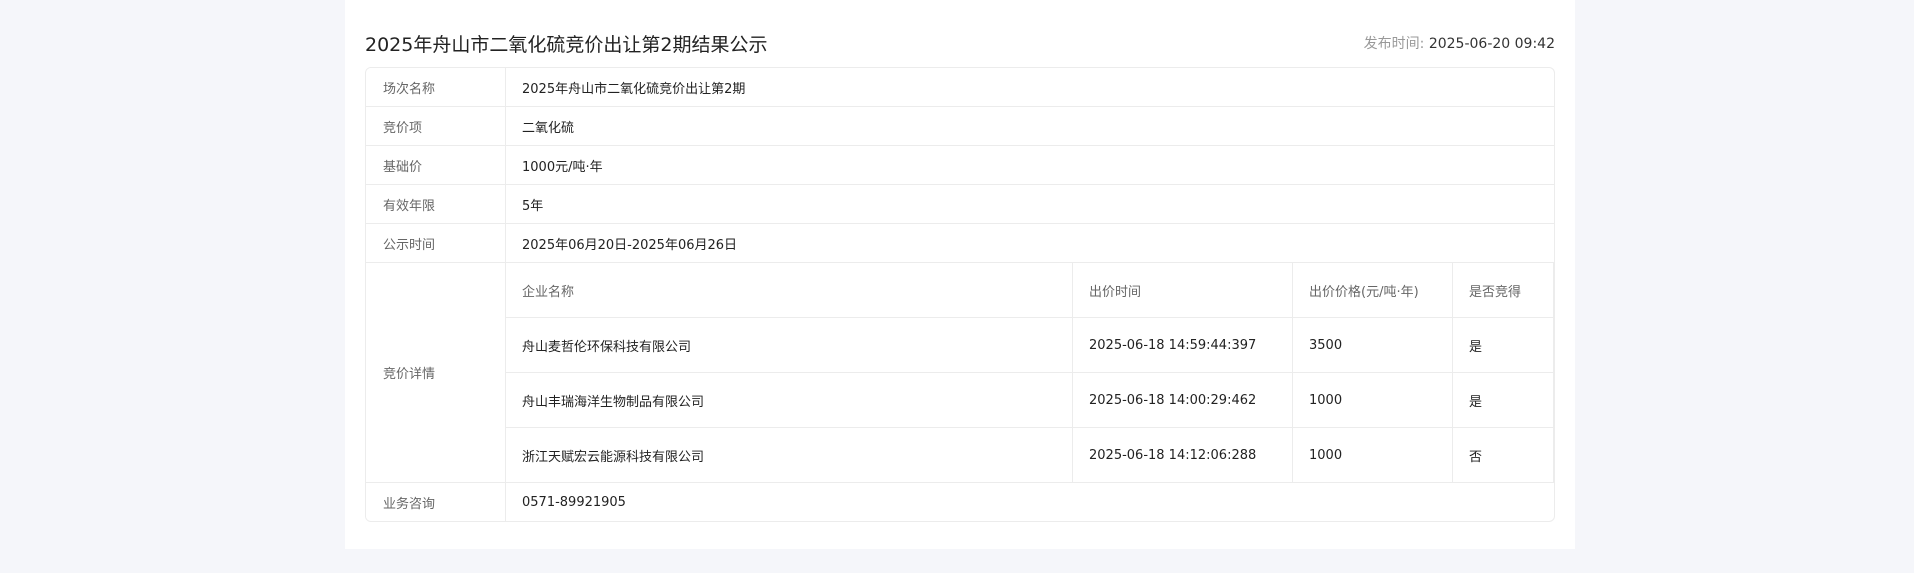 This screenshot has height=573, width=1914. I want to click on bid-won: 否, so click(1503, 455).